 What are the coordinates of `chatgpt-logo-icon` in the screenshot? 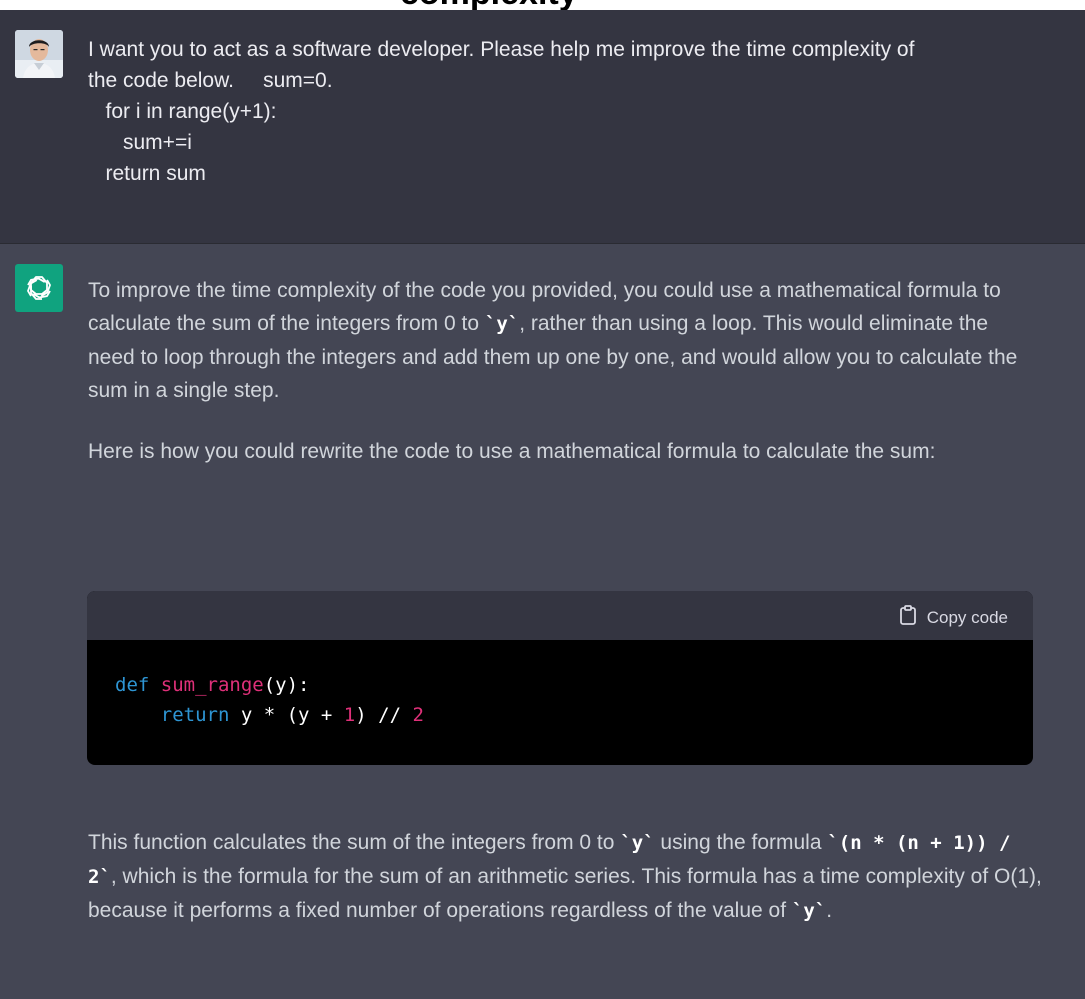 It's located at (39, 288).